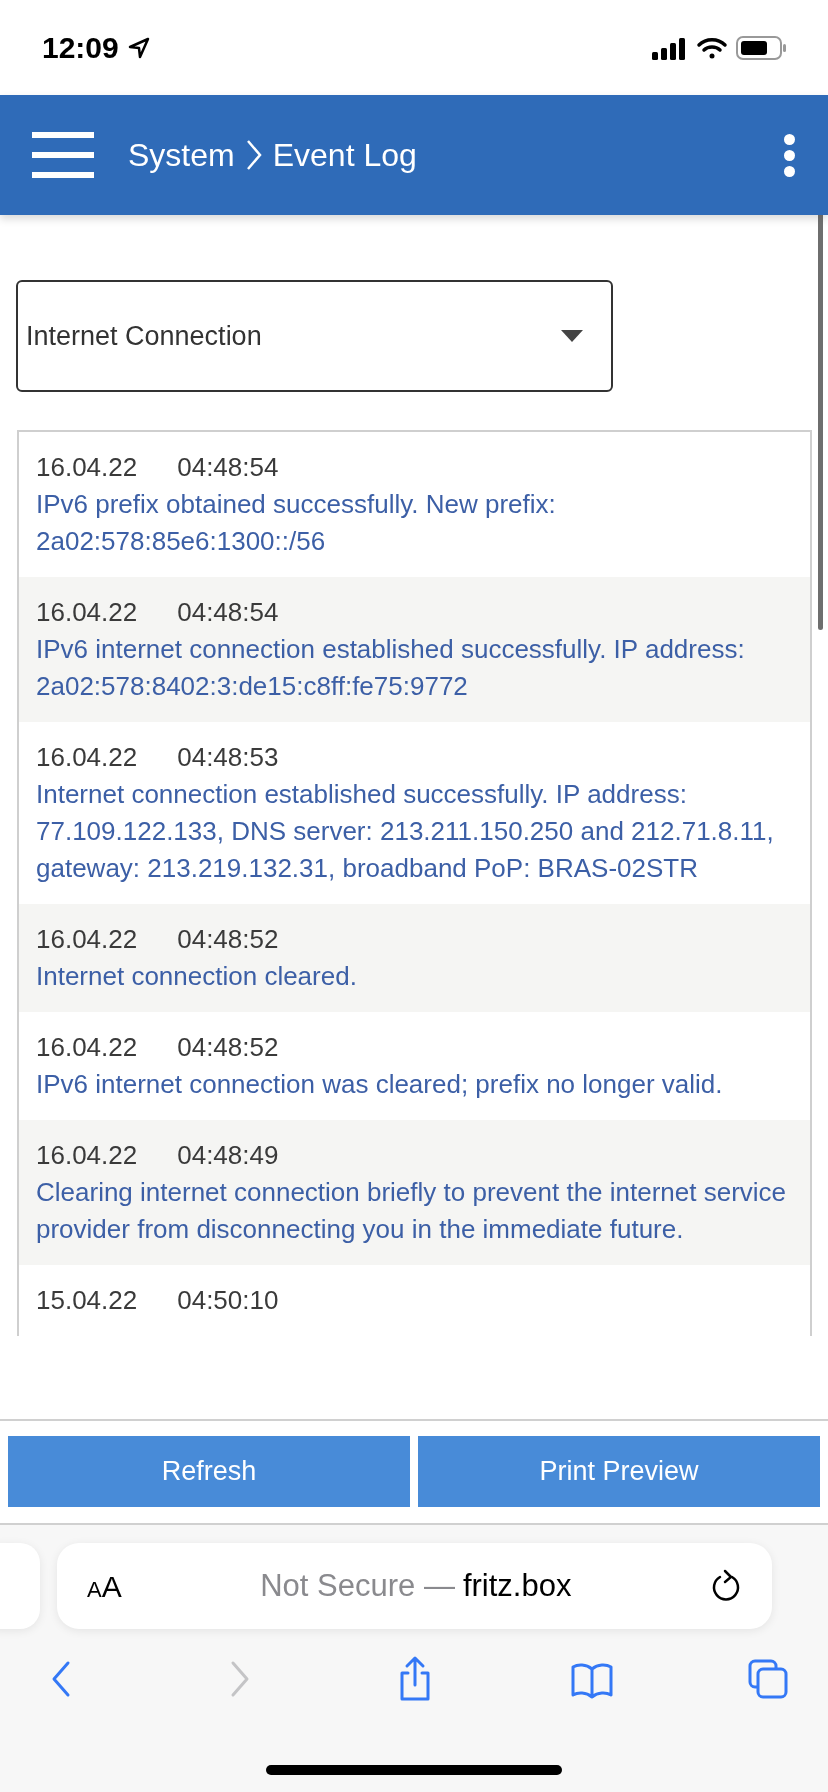  I want to click on menu-icon, so click(63, 155).